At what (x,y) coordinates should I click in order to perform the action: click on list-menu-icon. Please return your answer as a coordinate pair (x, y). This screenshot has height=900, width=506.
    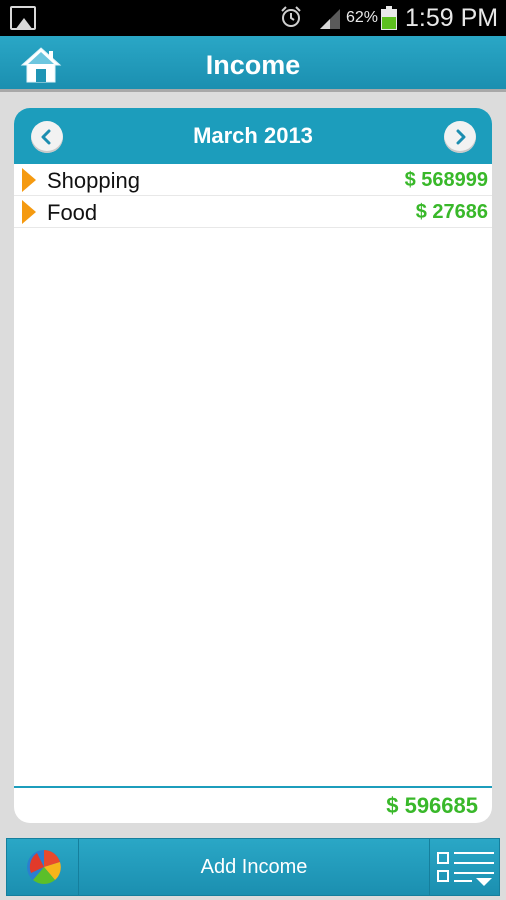
    Looking at the image, I should click on (465, 869).